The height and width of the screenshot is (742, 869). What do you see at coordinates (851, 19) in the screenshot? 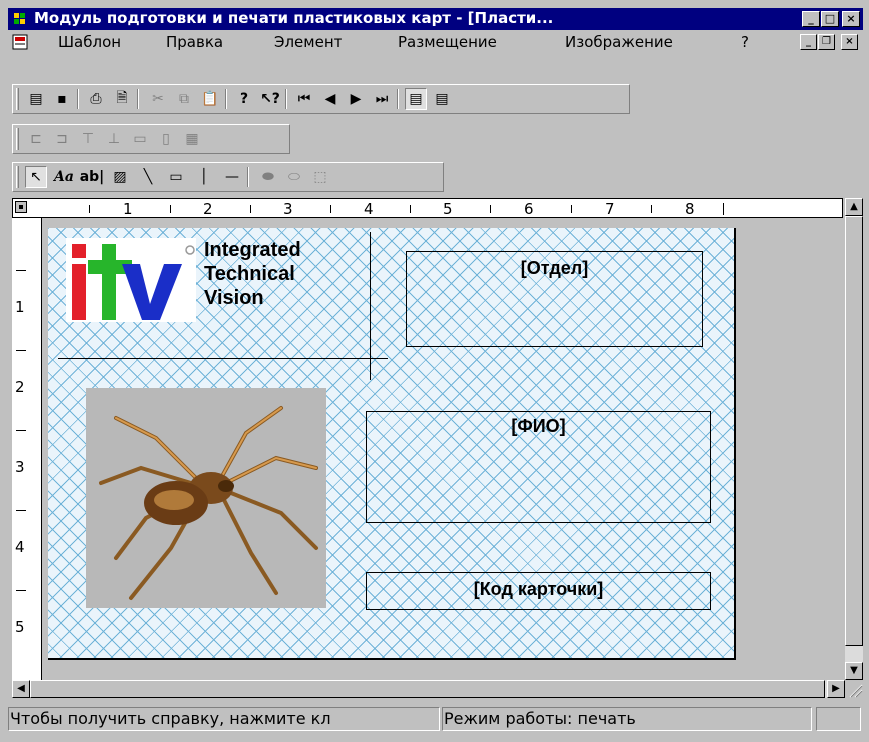
I see `close-button: ×` at bounding box center [851, 19].